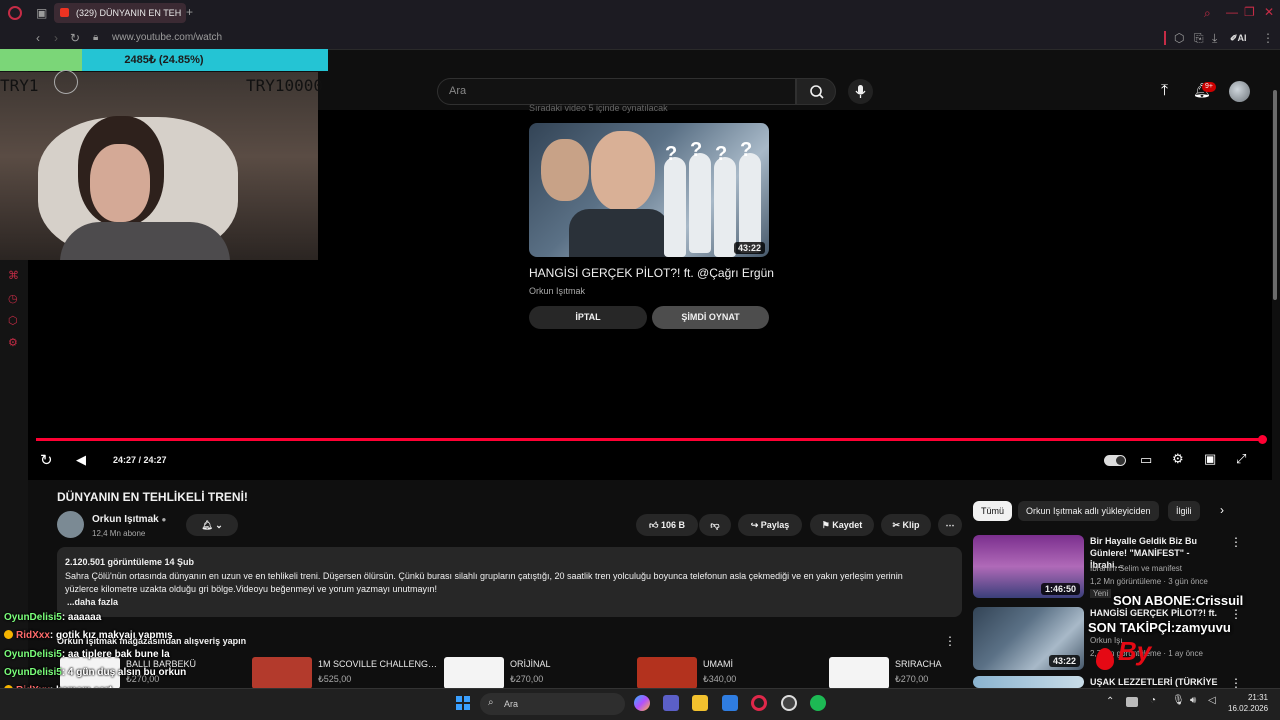 Image resolution: width=1280 pixels, height=720 pixels. Describe the element at coordinates (816, 91) in the screenshot. I see `search-button` at that location.